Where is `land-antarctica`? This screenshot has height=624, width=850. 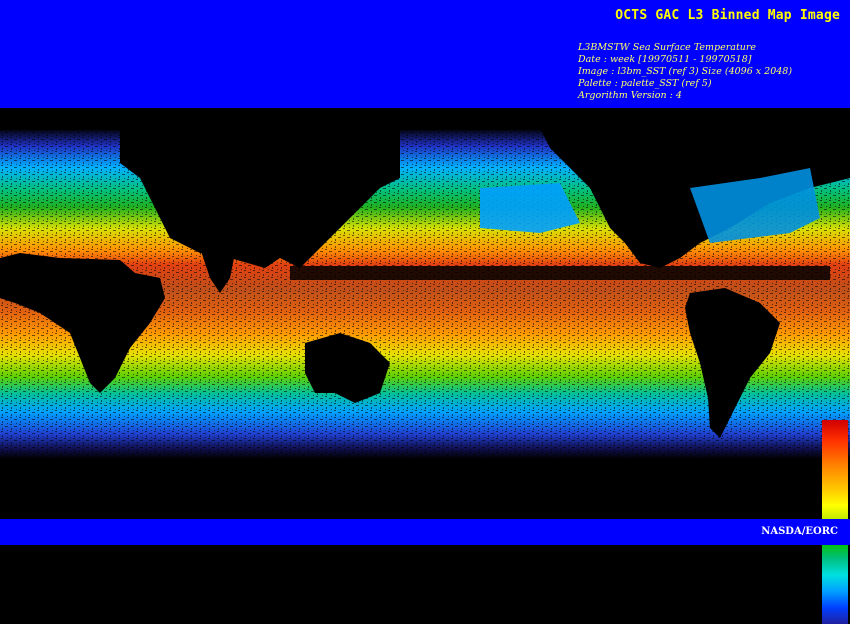 land-antarctica is located at coordinates (425, 491).